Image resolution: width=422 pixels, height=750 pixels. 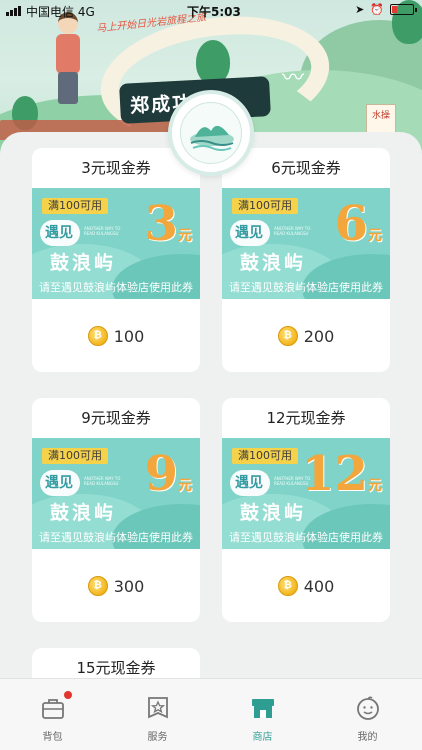 I want to click on tab-label: 我的, so click(x=367, y=737).